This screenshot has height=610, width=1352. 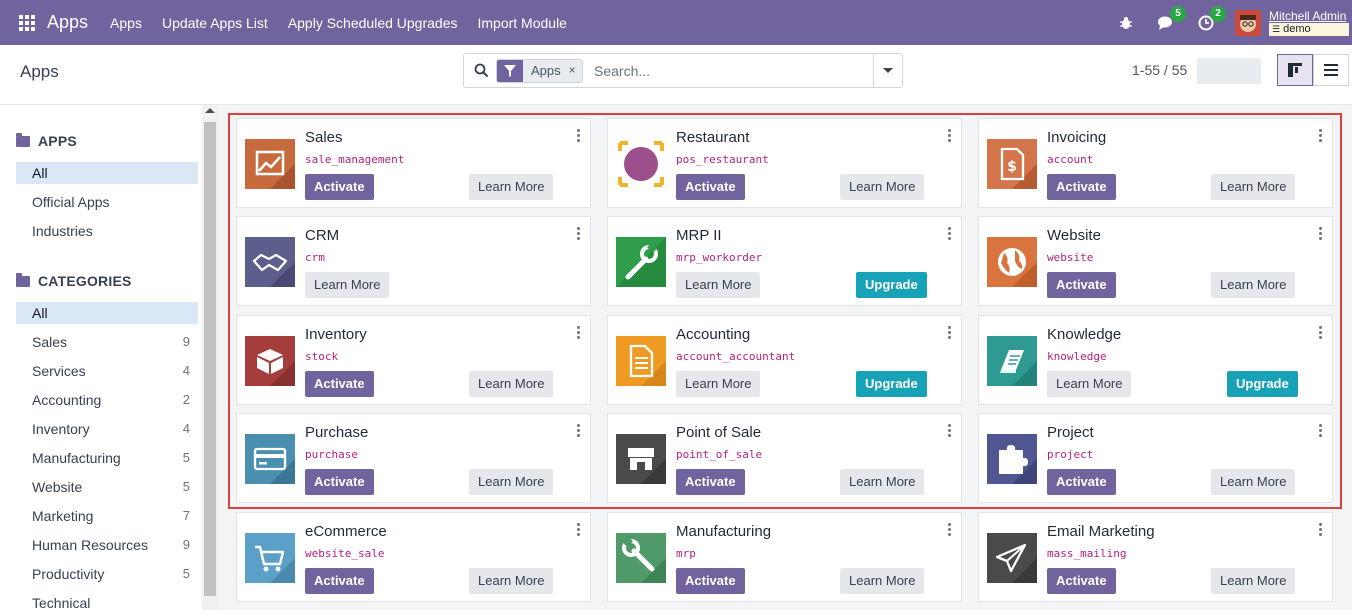 What do you see at coordinates (210, 359) in the screenshot?
I see `sidebar-scrollbar-thumb` at bounding box center [210, 359].